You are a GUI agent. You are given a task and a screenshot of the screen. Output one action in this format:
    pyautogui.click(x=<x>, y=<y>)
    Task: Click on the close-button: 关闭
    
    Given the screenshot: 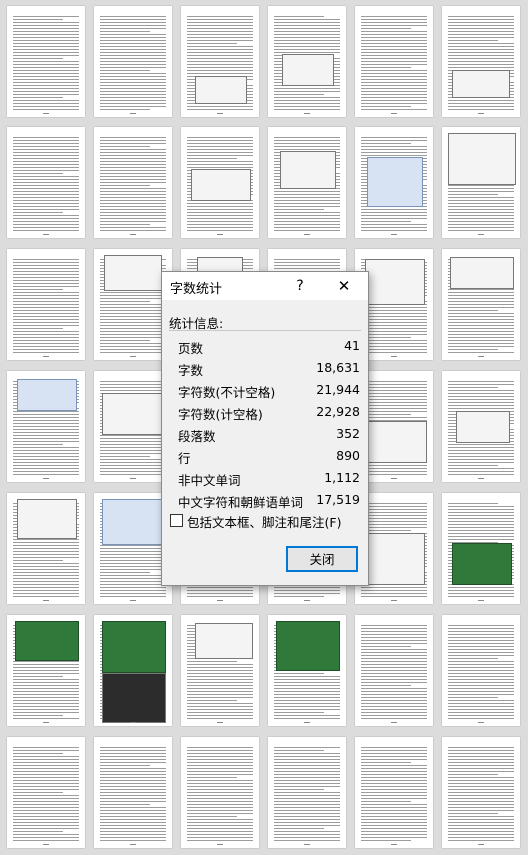 What is the action you would take?
    pyautogui.click(x=322, y=559)
    